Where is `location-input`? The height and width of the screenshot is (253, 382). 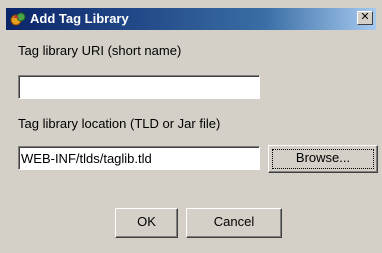
location-input is located at coordinates (139, 158).